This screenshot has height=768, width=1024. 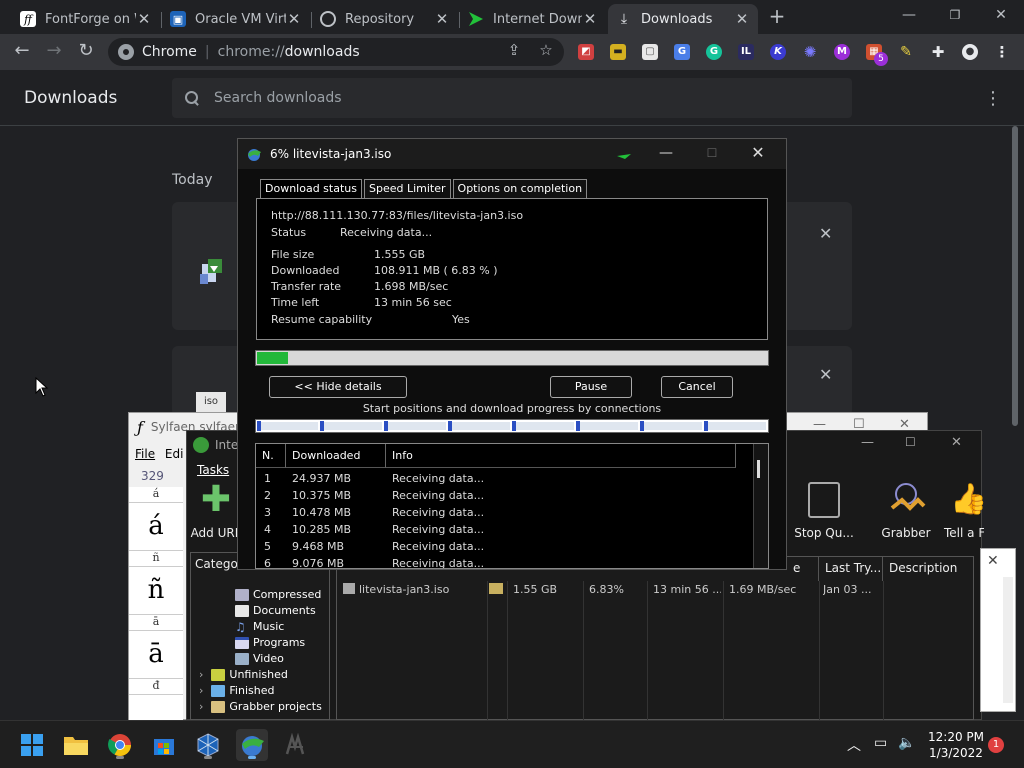 I want to click on category-video: Video, so click(x=259, y=658).